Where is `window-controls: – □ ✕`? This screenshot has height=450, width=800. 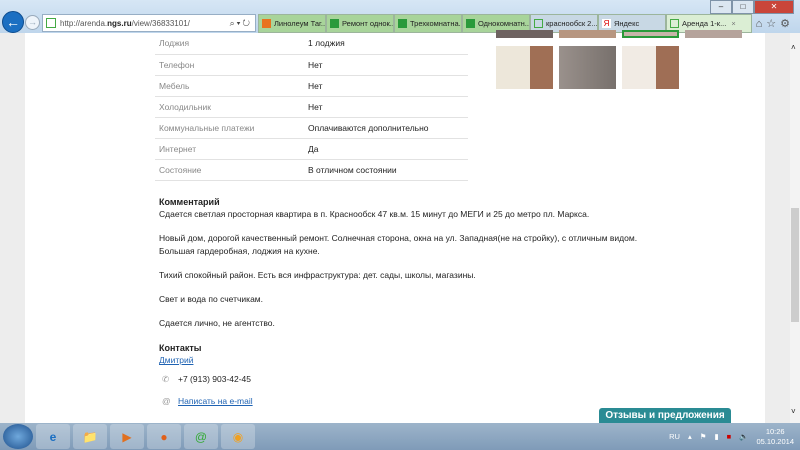 window-controls: – □ ✕ is located at coordinates (752, 7).